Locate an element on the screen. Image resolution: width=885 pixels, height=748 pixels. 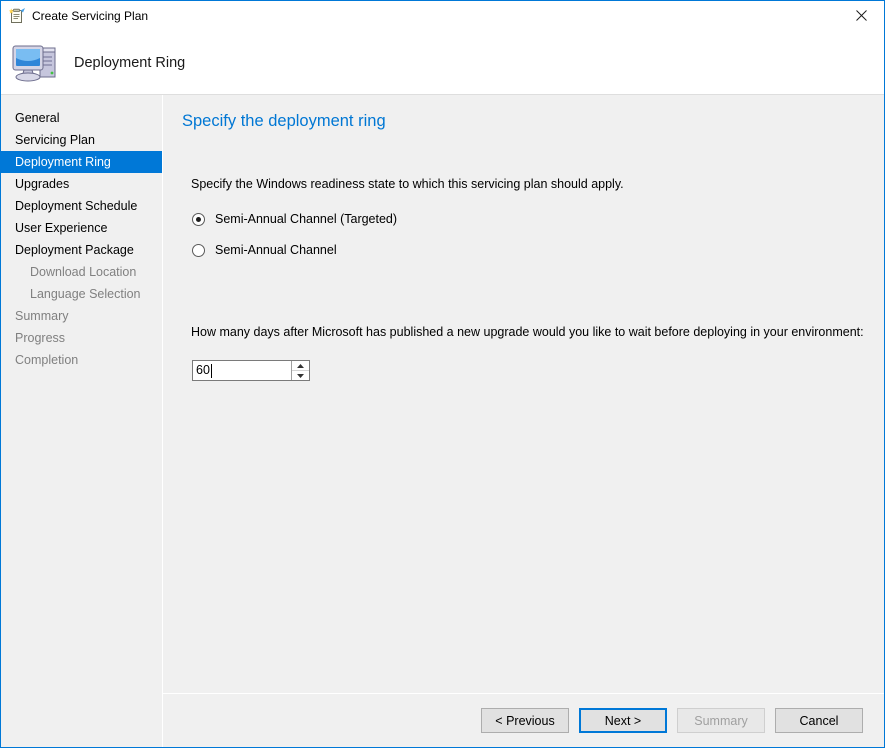
window-title: Create Servicing Plan is located at coordinates (90, 16).